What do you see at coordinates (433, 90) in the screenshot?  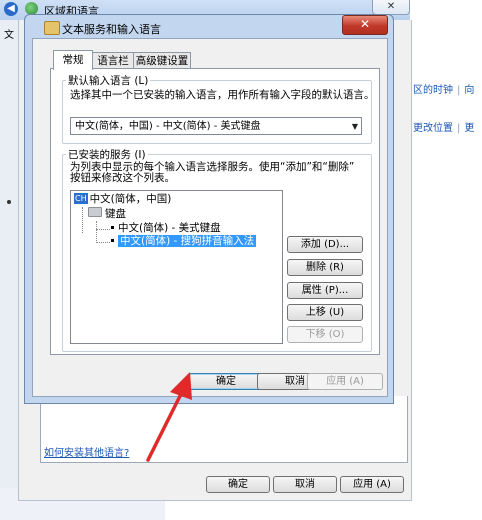 I see `link-clock: 区的时钟` at bounding box center [433, 90].